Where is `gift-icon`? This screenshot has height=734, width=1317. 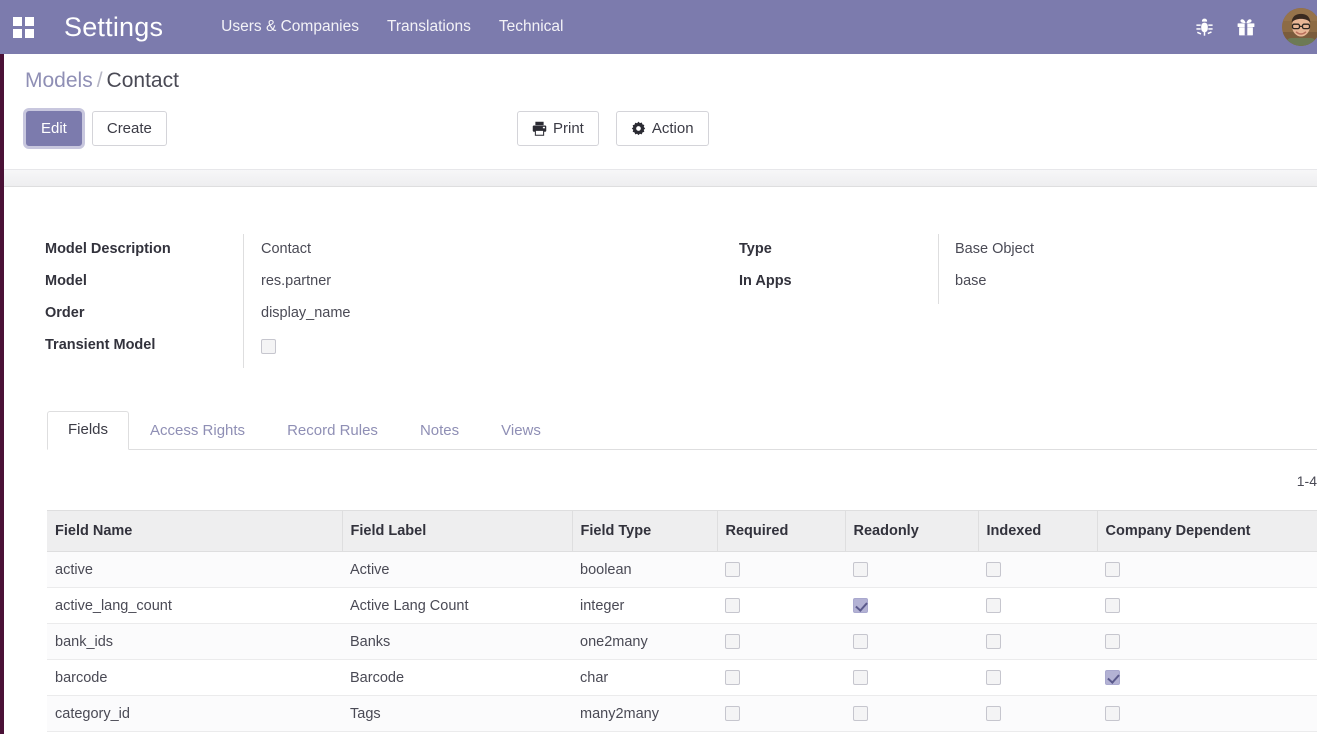
gift-icon is located at coordinates (1246, 27).